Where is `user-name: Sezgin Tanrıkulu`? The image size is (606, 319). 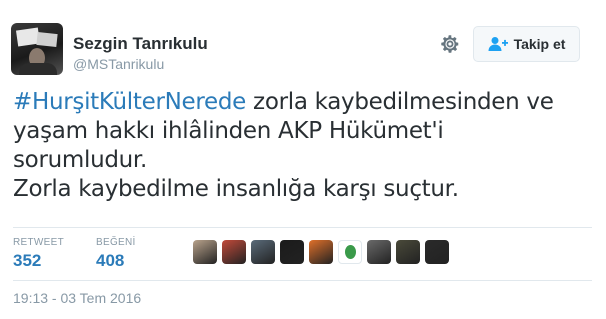 user-name: Sezgin Tanrıkulu is located at coordinates (140, 44).